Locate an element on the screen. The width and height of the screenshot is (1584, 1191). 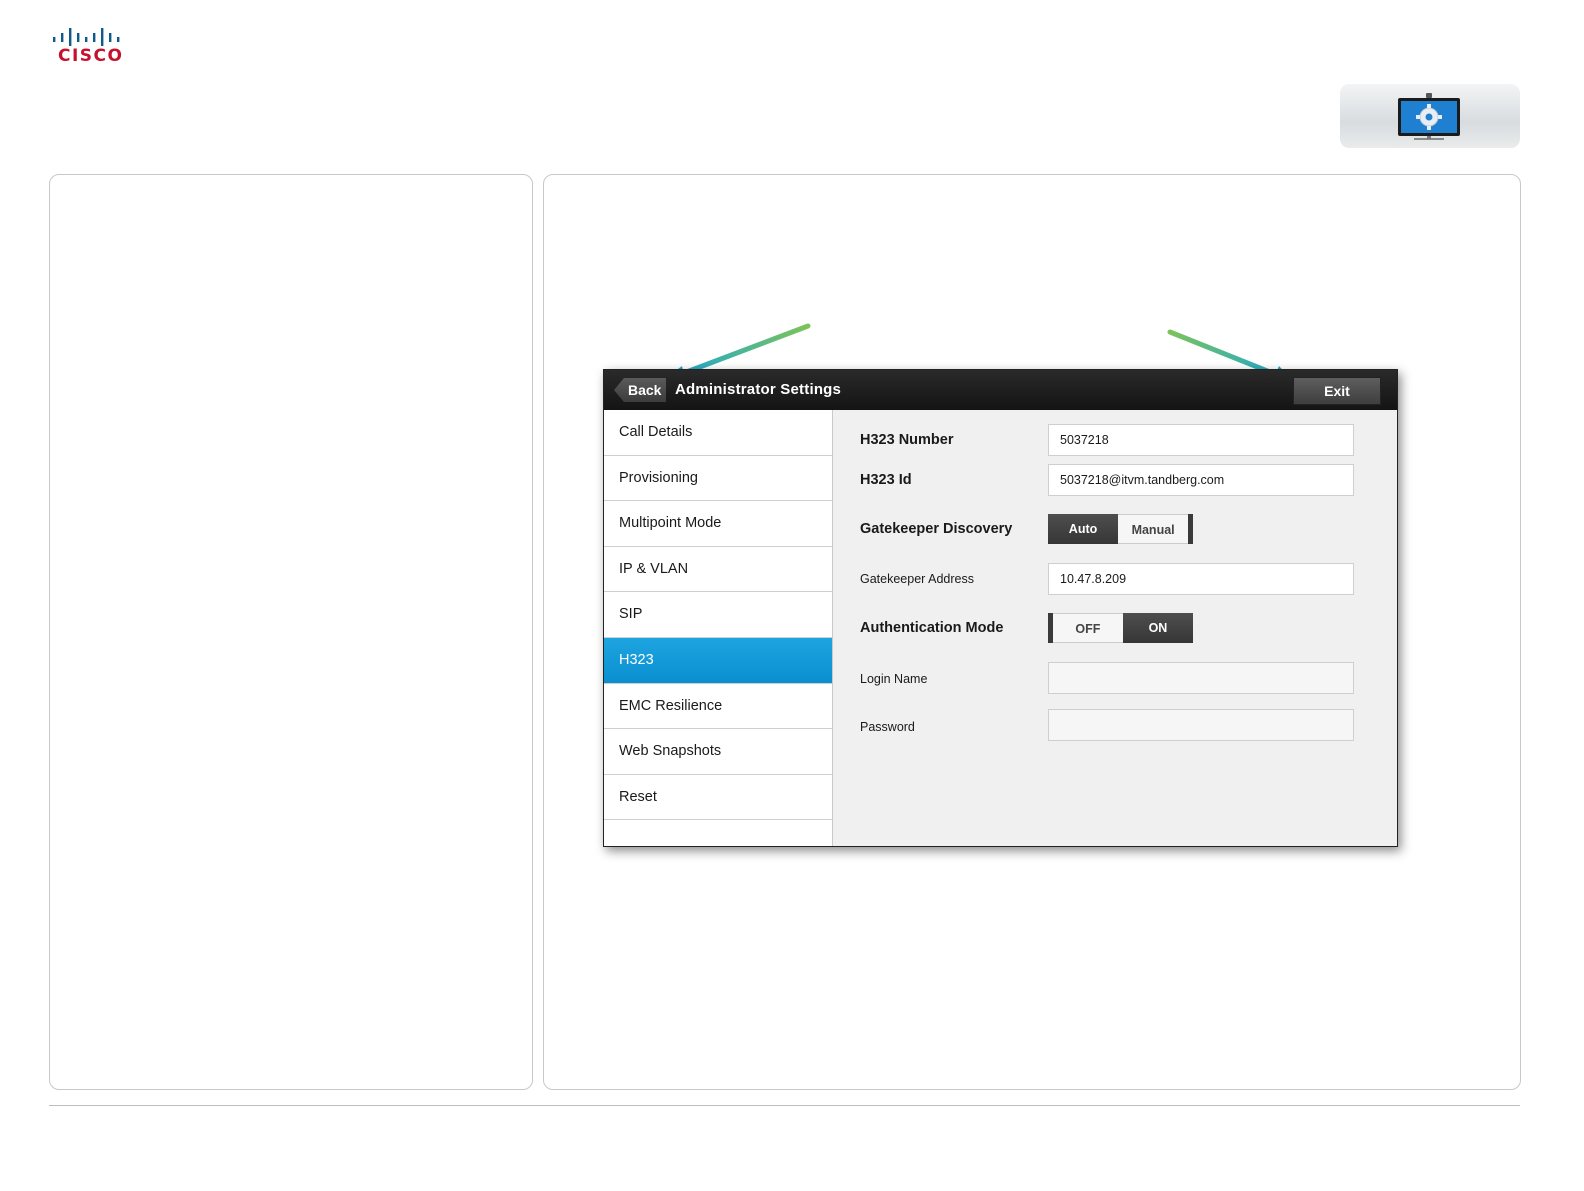
gatekeeper-discovery-label: Gatekeeper Discovery is located at coordinates (936, 529).